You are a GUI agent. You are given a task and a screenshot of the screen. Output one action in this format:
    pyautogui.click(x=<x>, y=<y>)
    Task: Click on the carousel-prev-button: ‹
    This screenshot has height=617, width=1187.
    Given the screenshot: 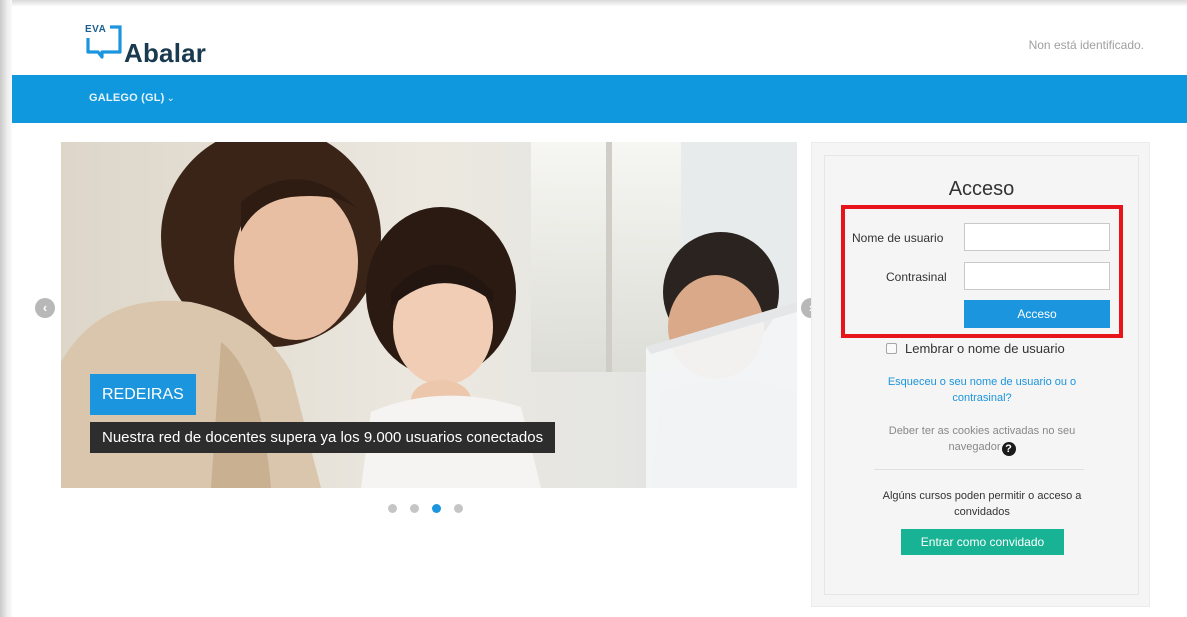 What is the action you would take?
    pyautogui.click(x=45, y=308)
    